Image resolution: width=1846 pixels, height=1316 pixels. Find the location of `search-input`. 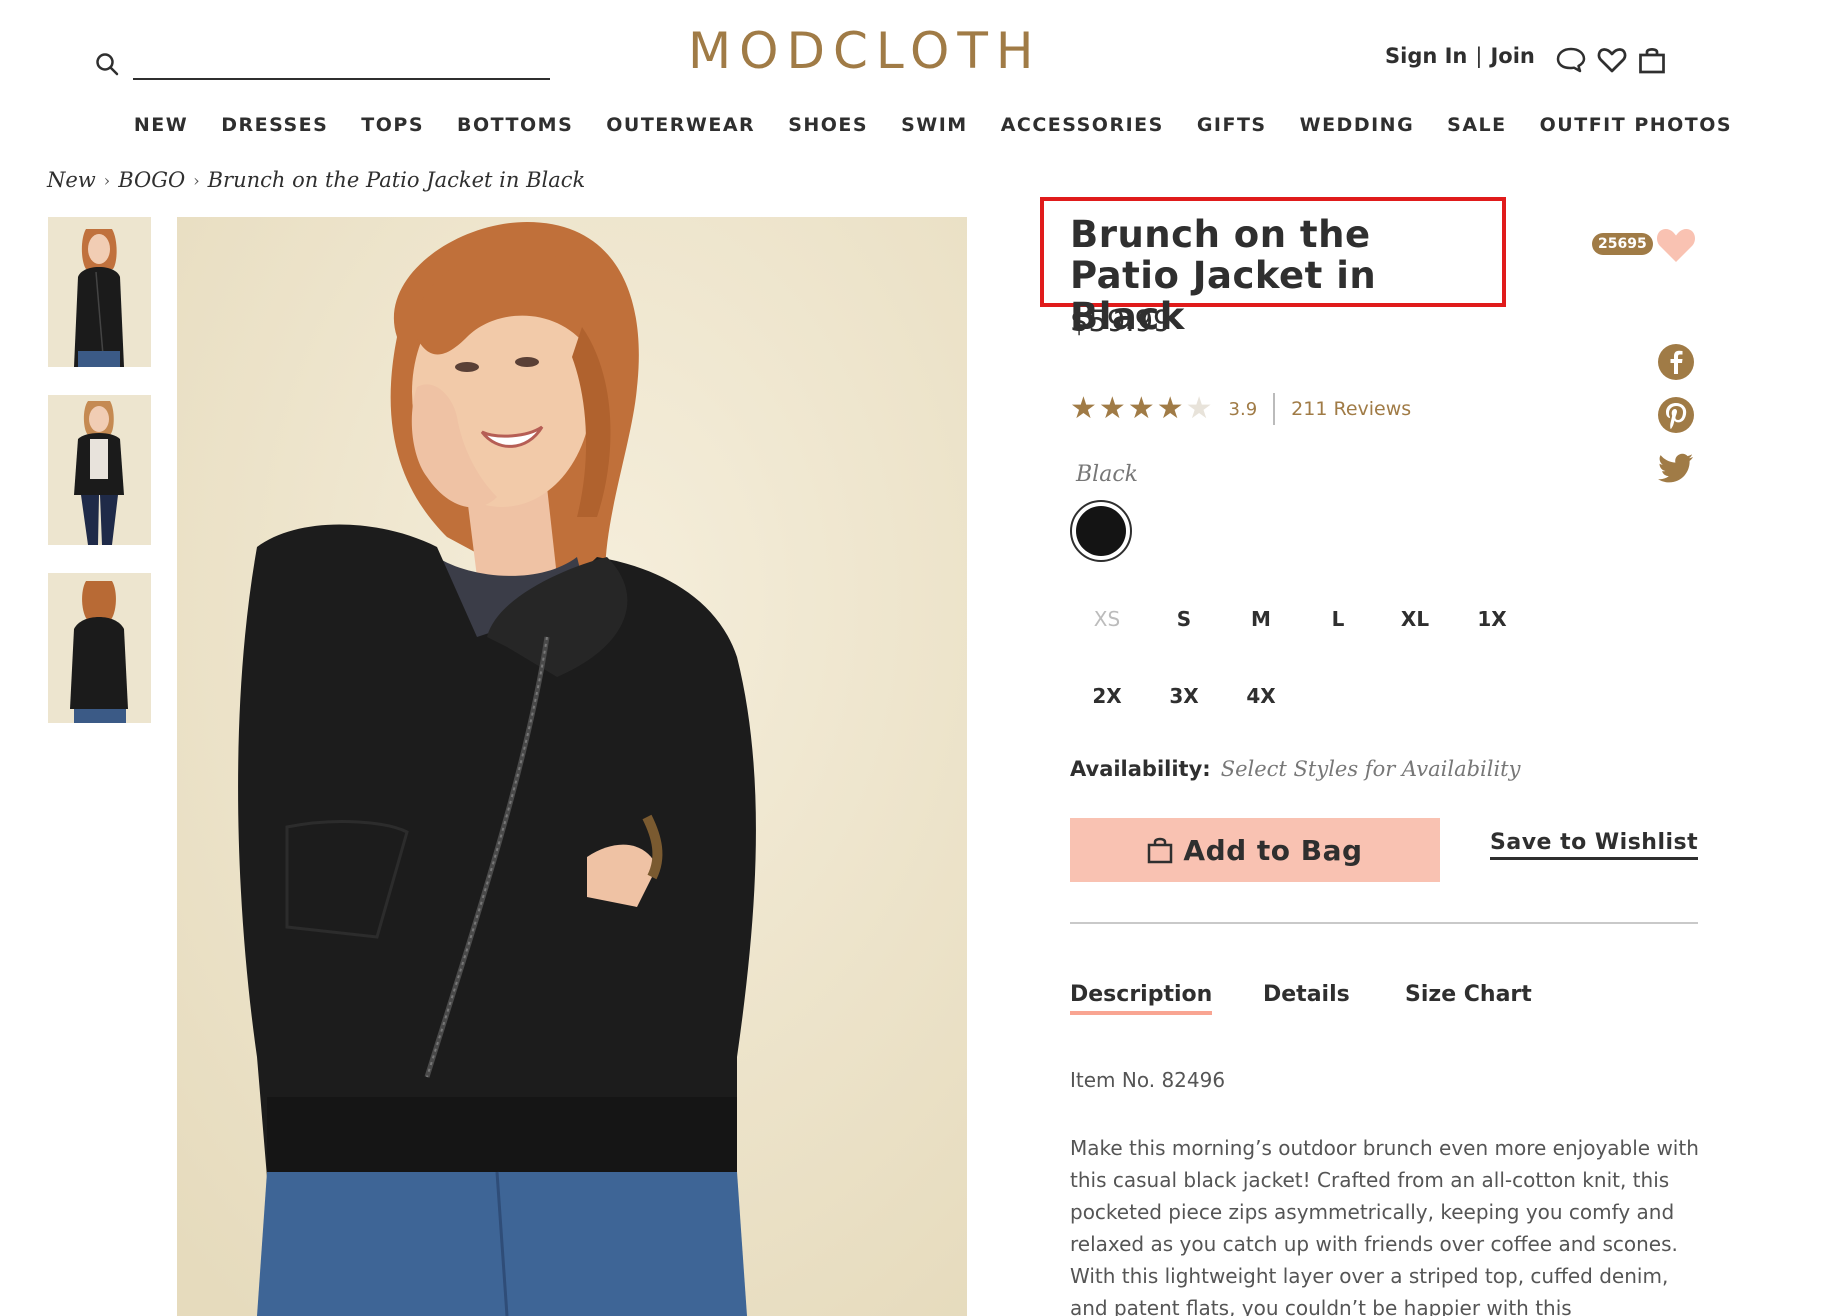

search-input is located at coordinates (341, 62).